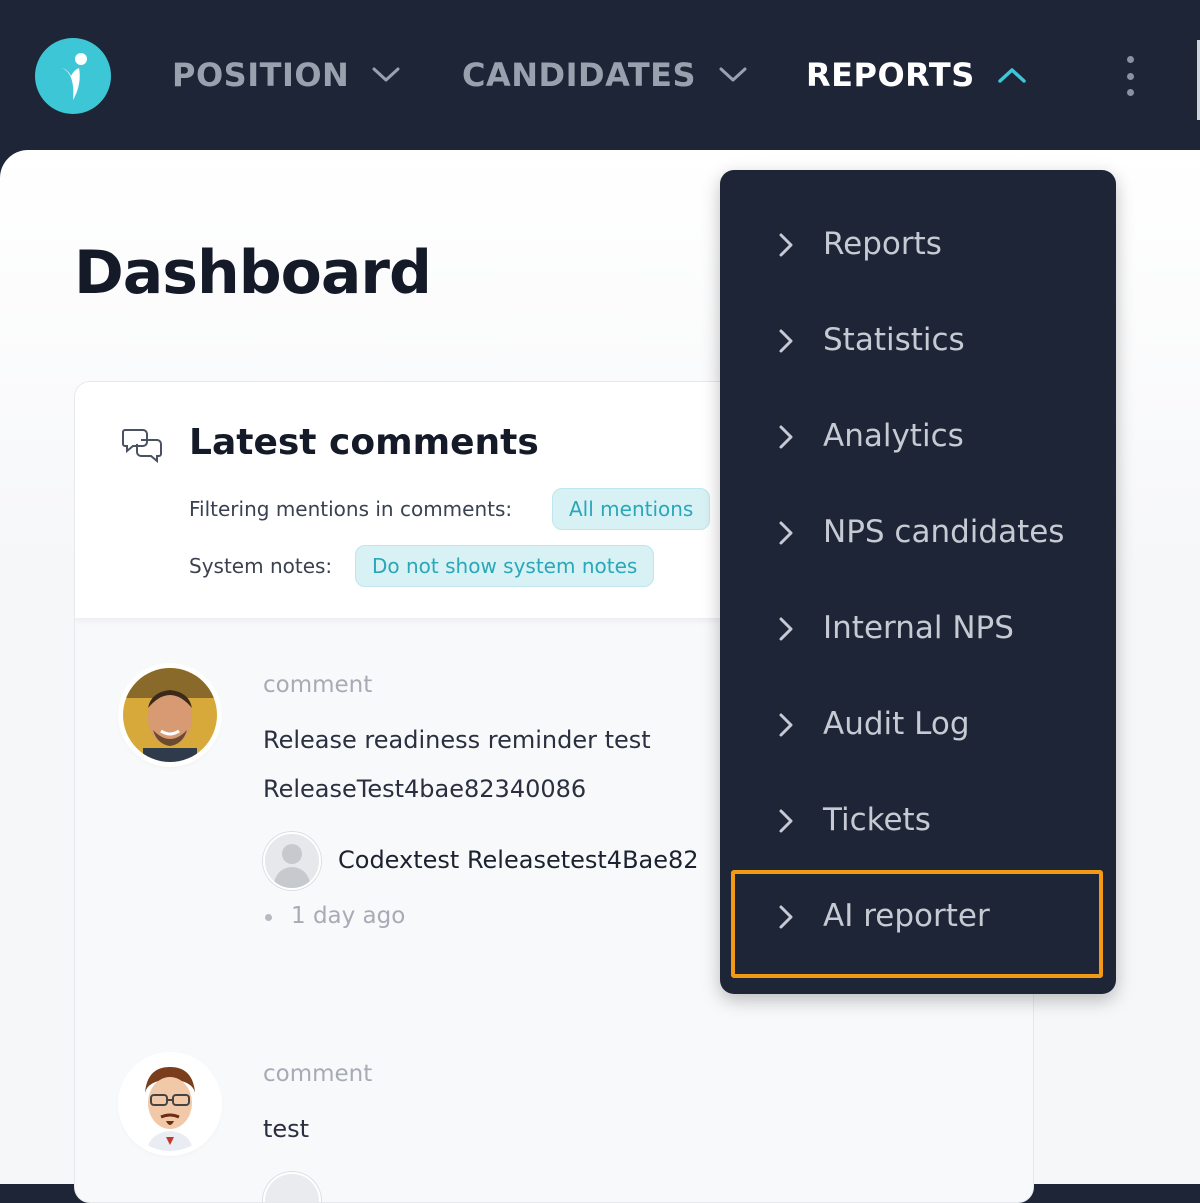 This screenshot has height=1203, width=1200. I want to click on page-title: Dashboard, so click(253, 273).